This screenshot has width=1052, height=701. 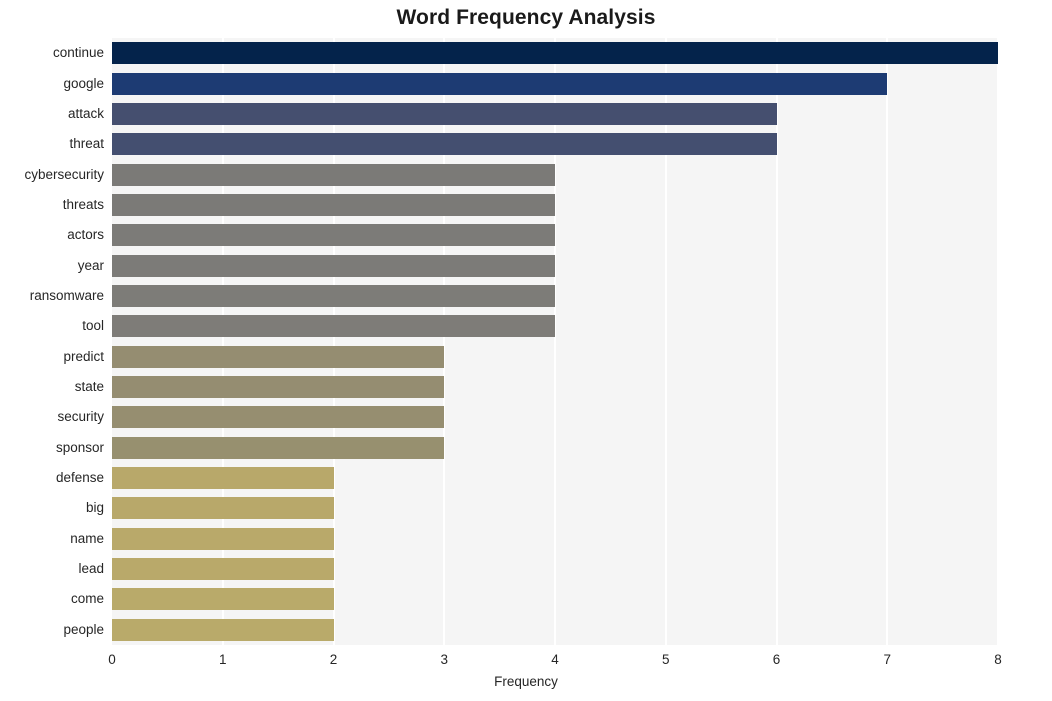 I want to click on bar-continue, so click(x=555, y=53).